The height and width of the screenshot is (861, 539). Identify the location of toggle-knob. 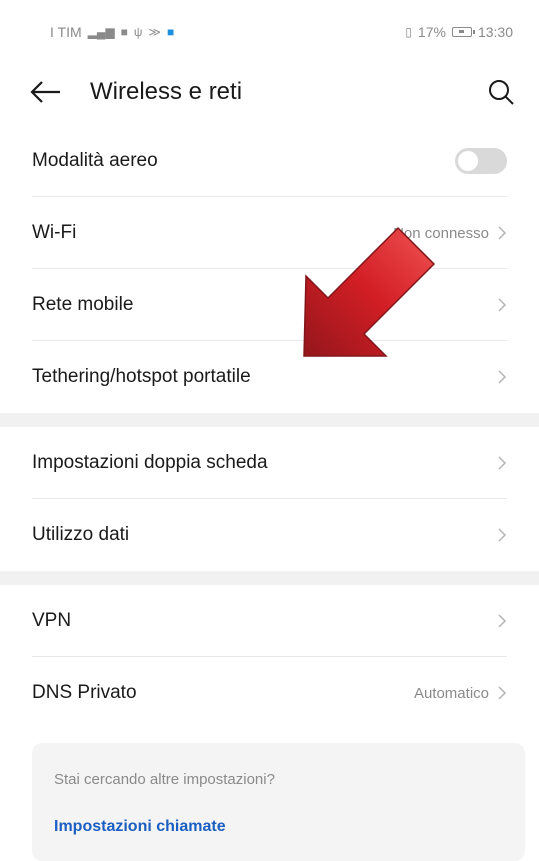
(468, 161).